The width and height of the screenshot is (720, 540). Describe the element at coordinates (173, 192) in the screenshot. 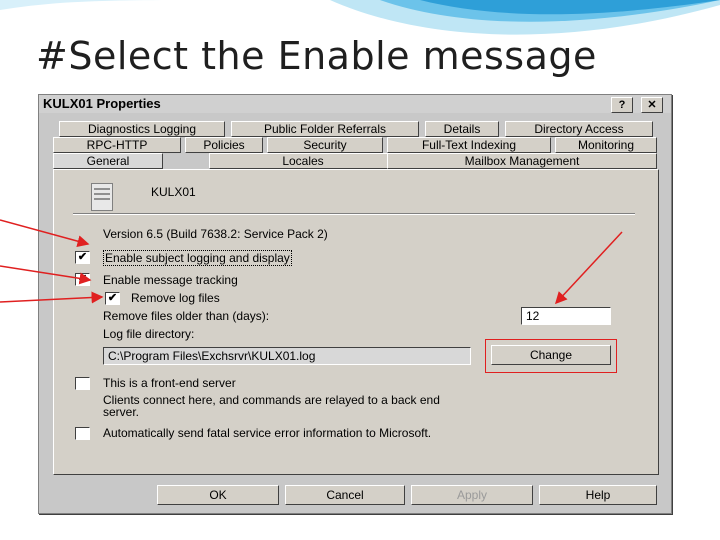

I see `server-name: KULX01` at that location.